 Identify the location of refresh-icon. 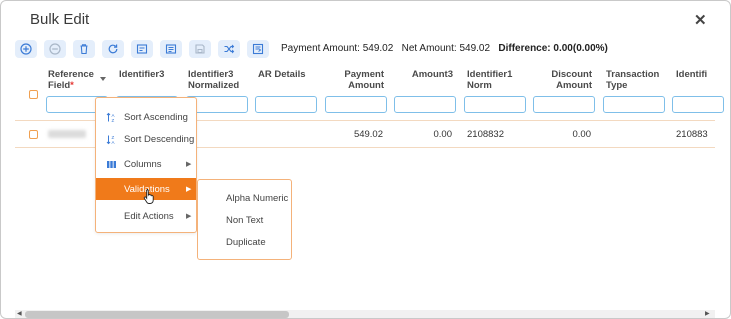
(113, 49).